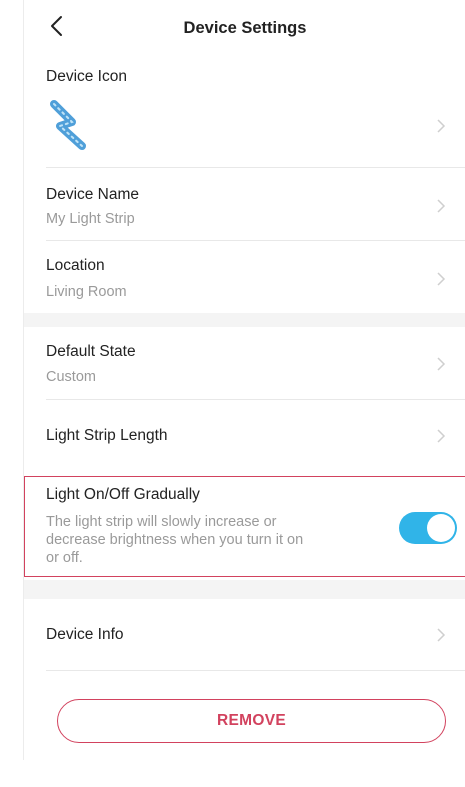  Describe the element at coordinates (75, 265) in the screenshot. I see `location-label: Location` at that location.